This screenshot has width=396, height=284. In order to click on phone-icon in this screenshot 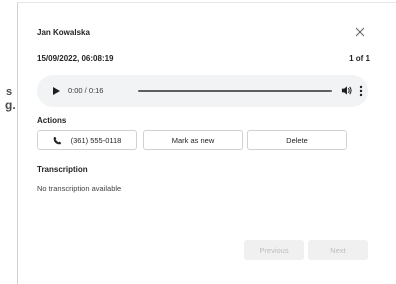, I will do `click(57, 140)`.